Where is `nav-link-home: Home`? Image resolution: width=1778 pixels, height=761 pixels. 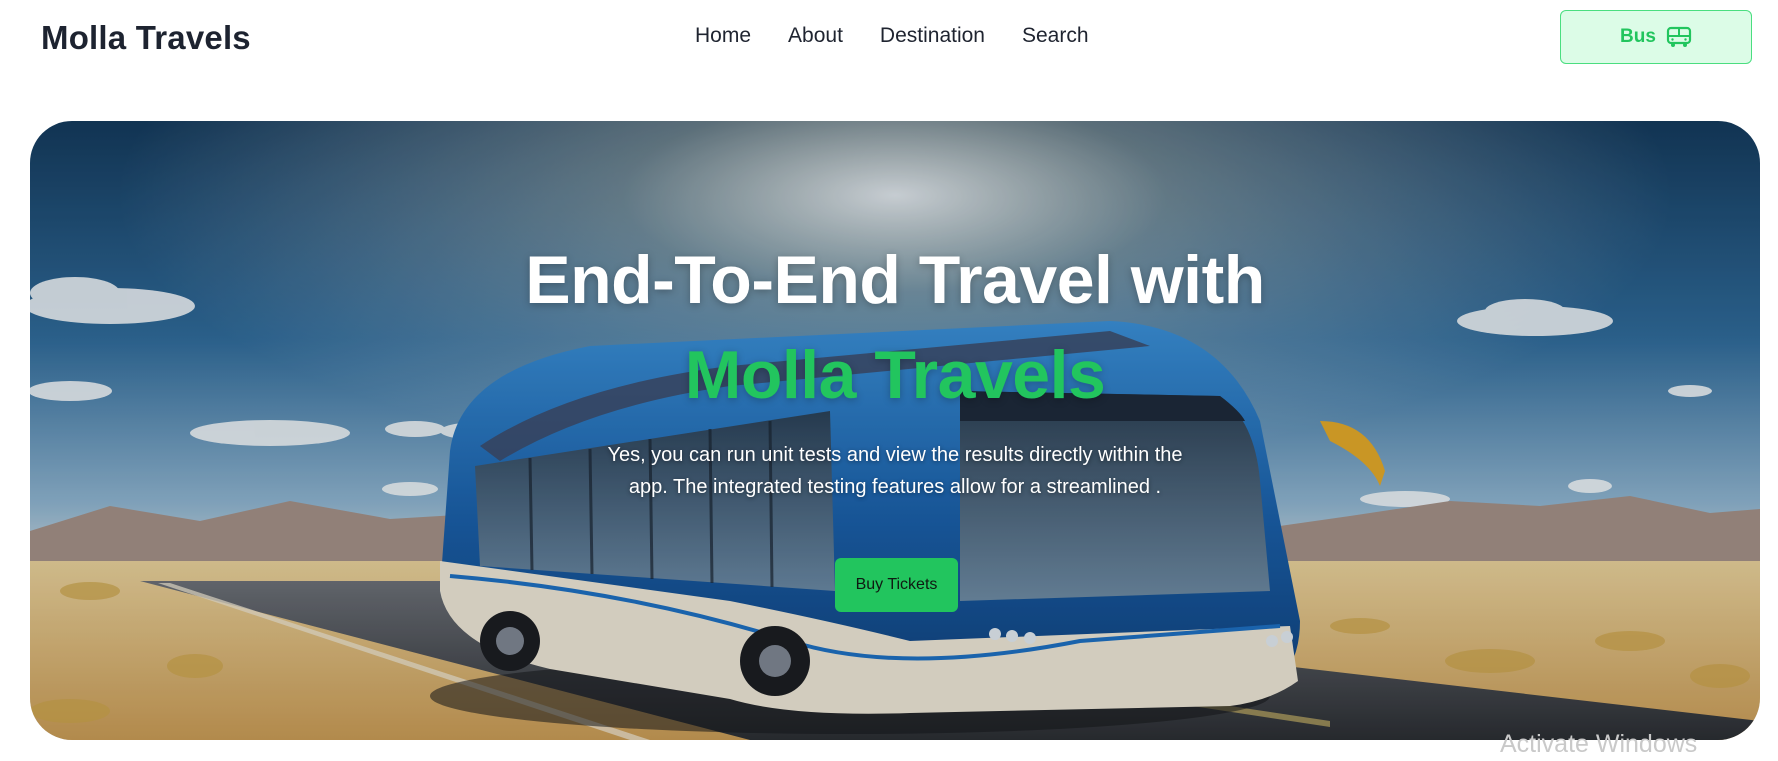 nav-link-home: Home is located at coordinates (723, 36).